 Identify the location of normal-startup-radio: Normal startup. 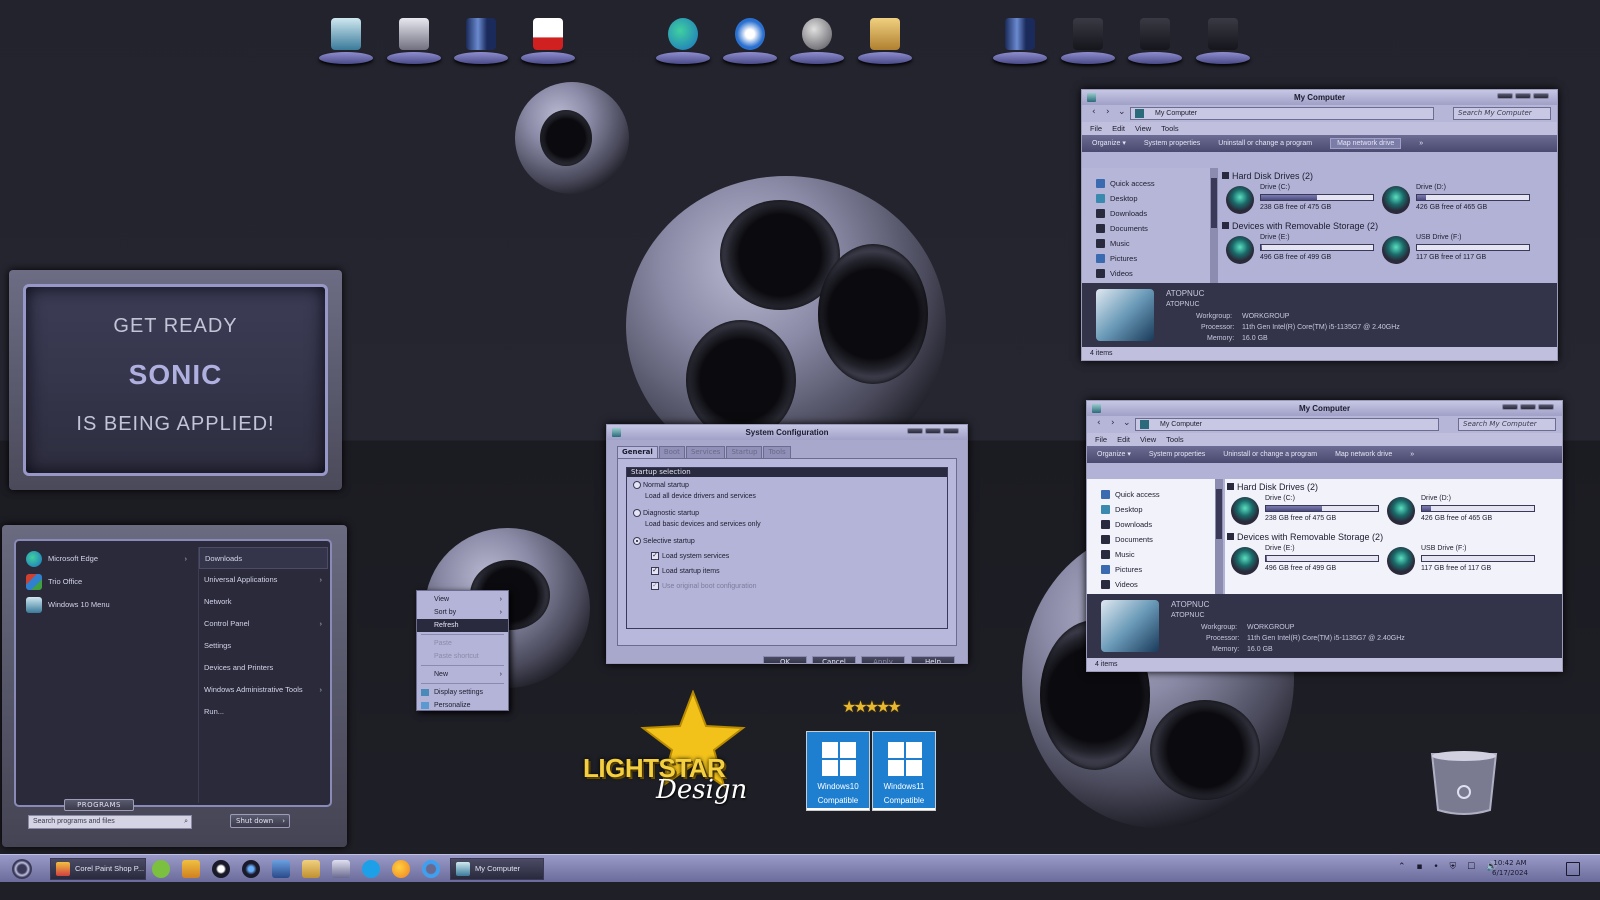
(661, 485).